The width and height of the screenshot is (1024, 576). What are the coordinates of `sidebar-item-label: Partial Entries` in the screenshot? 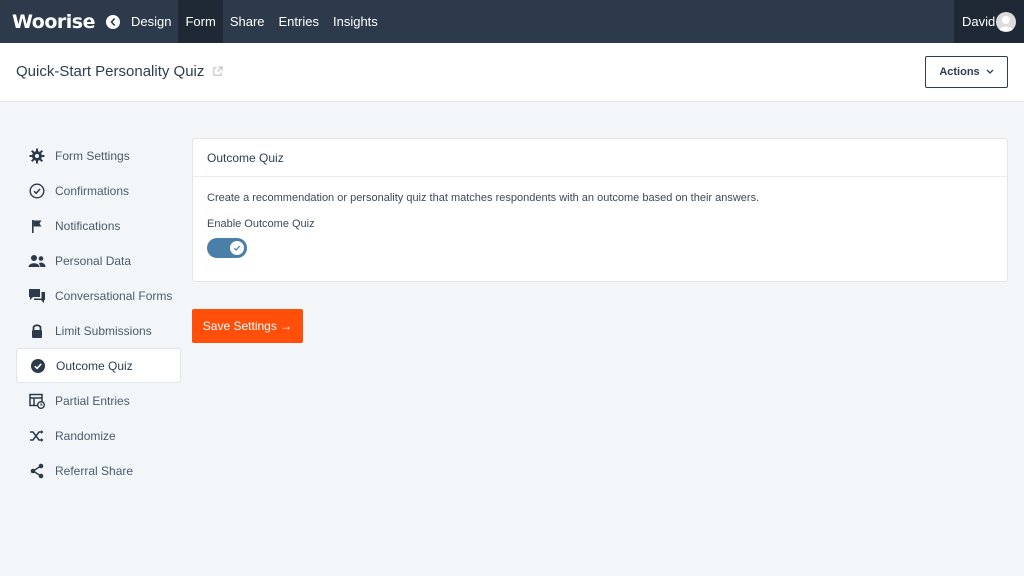 It's located at (92, 400).